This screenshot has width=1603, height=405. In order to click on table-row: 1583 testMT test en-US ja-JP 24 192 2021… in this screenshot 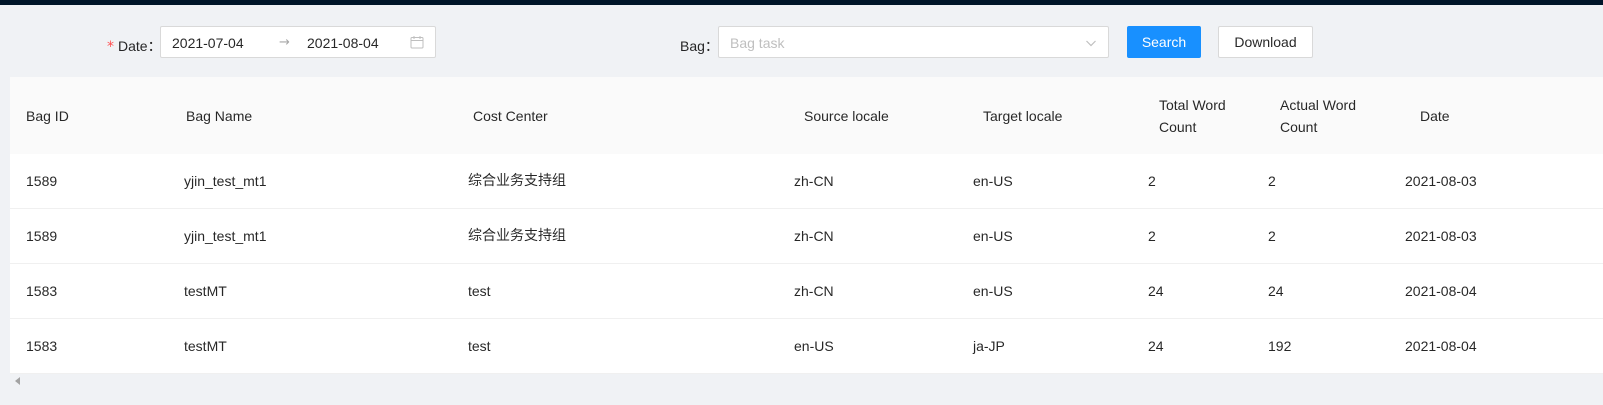, I will do `click(806, 346)`.